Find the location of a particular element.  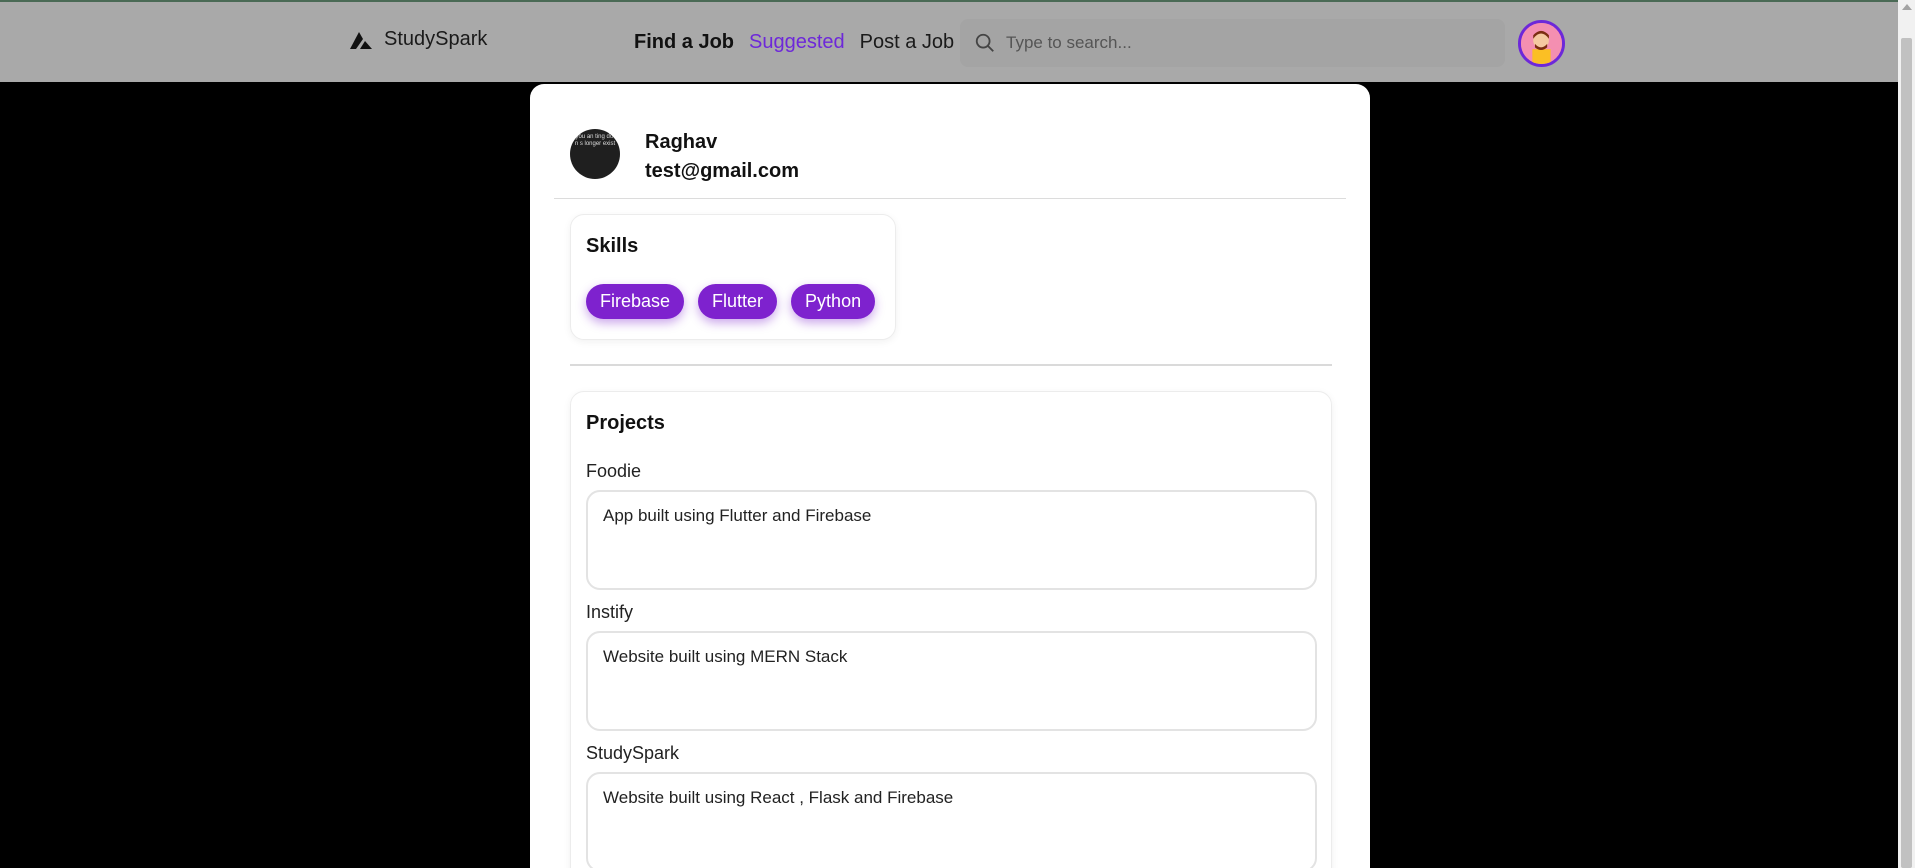

skills-list: Firebase Flutter Python is located at coordinates (733, 301).